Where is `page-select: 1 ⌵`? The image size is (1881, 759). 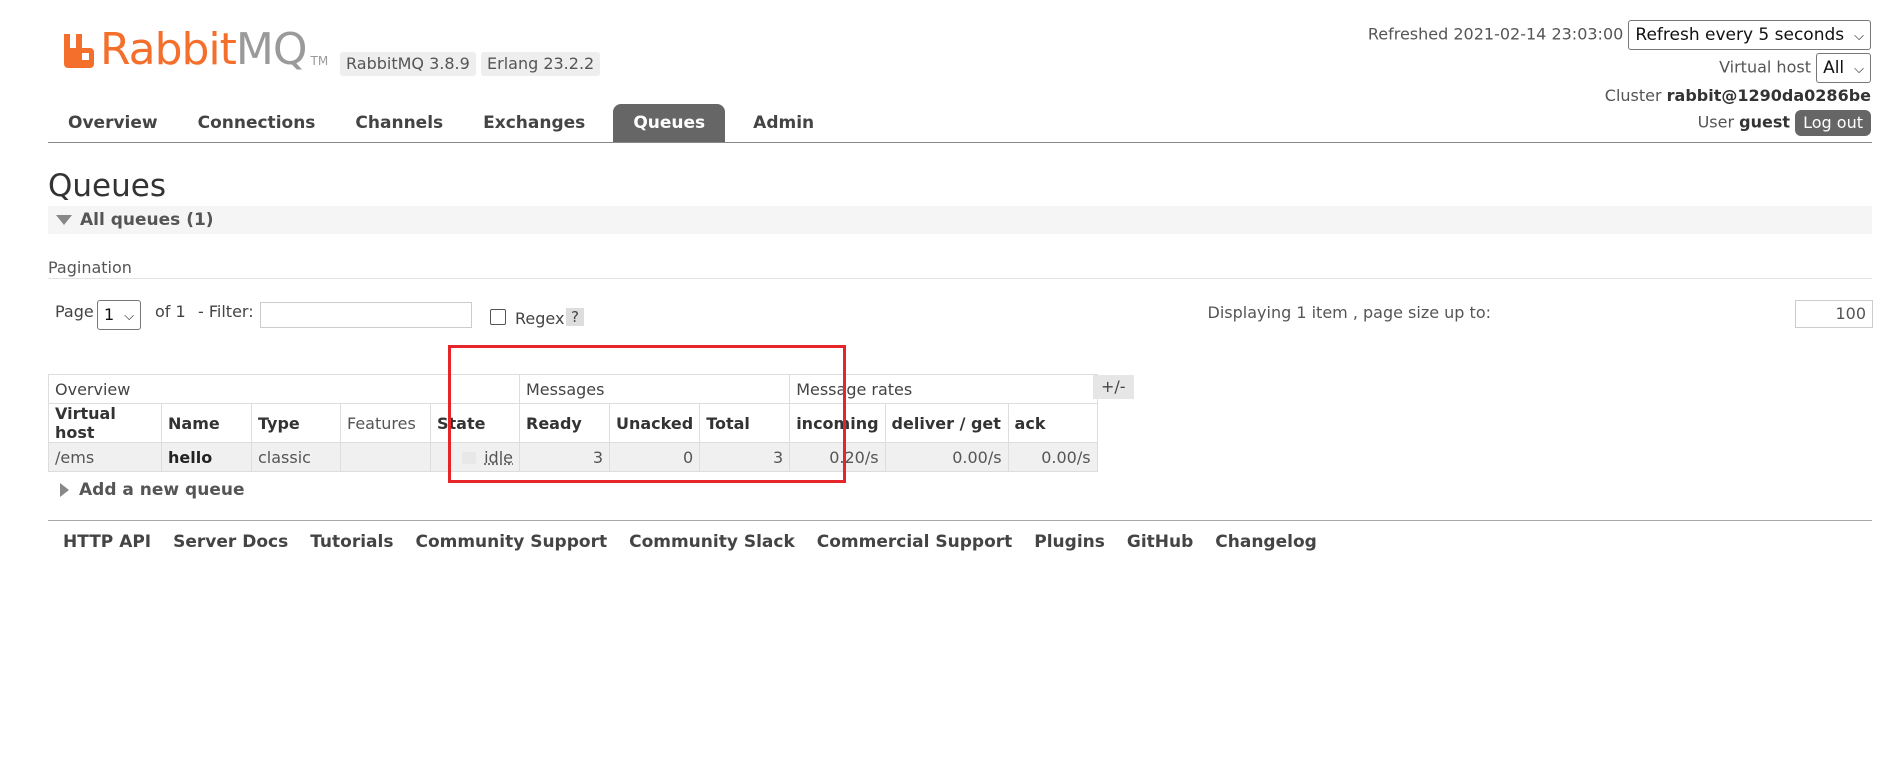 page-select: 1 ⌵ is located at coordinates (119, 315).